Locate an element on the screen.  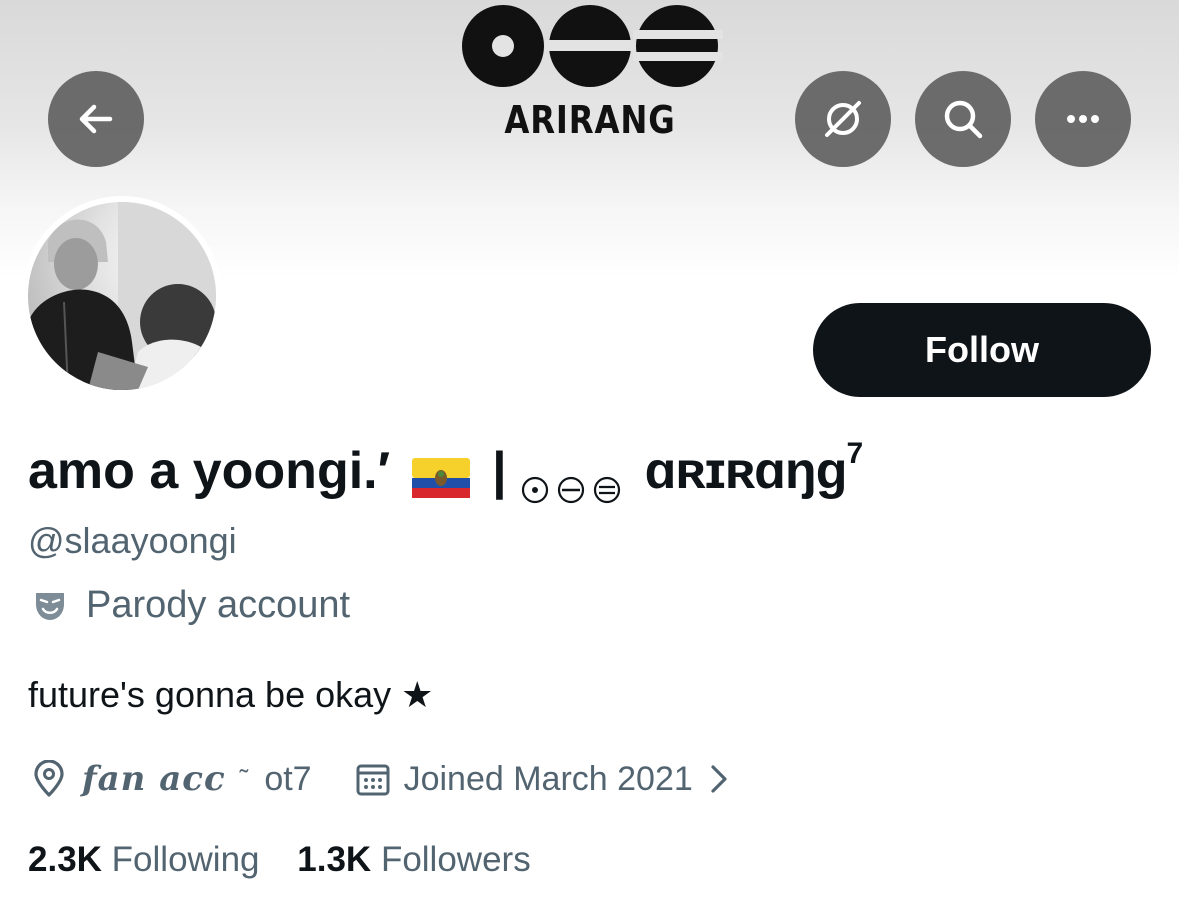
circle-equals-icon is located at coordinates (607, 480).